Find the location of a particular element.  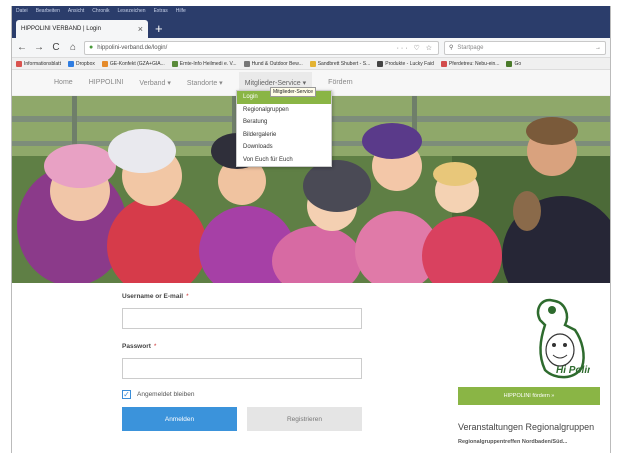

bookmark-item: Go is located at coordinates (513, 63).